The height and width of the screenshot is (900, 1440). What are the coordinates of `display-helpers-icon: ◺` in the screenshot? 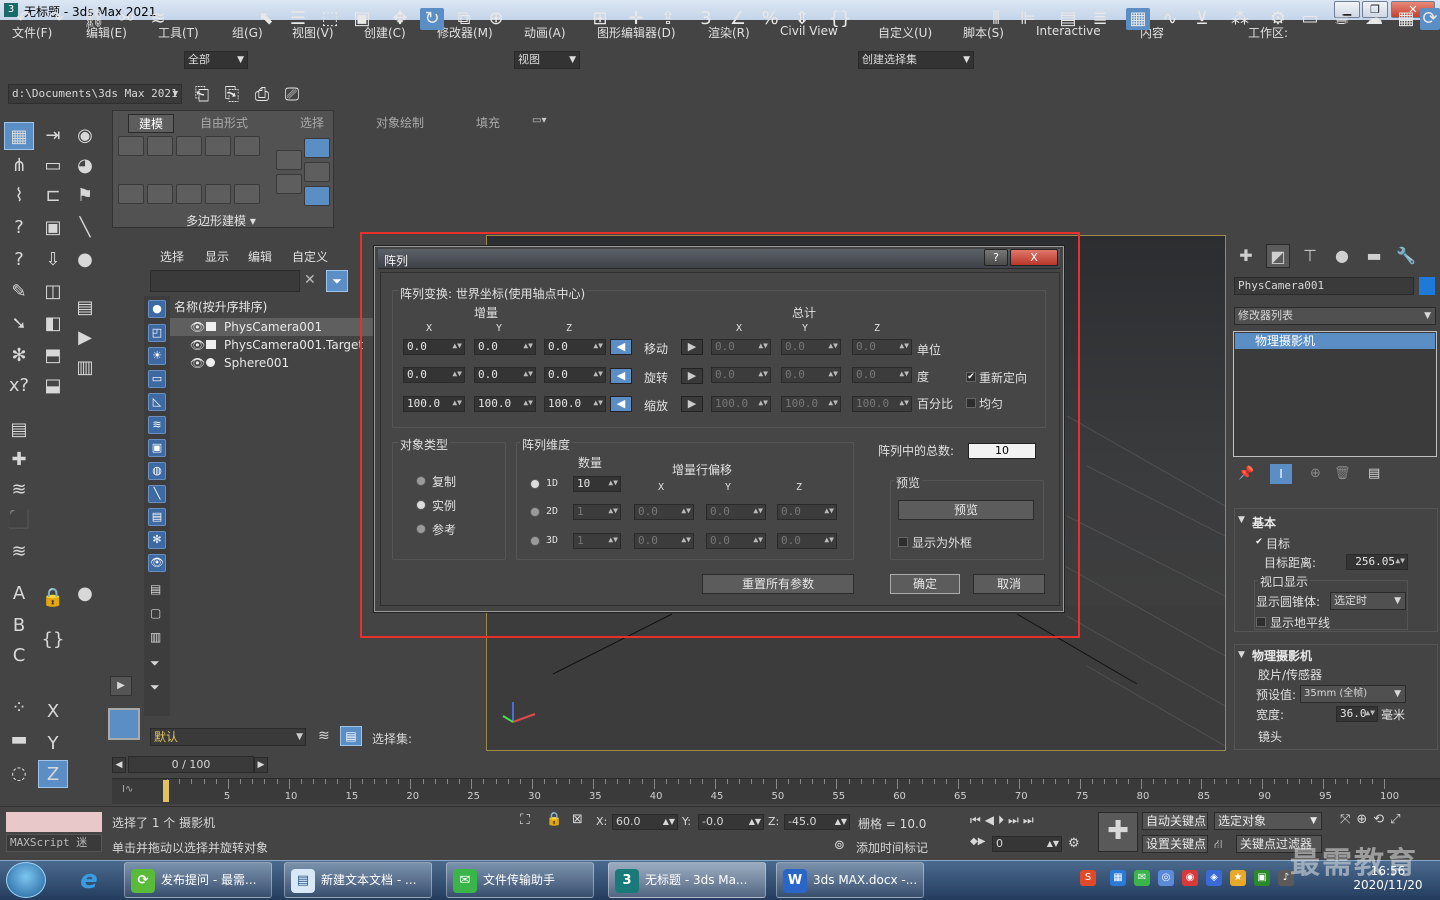 It's located at (157, 402).